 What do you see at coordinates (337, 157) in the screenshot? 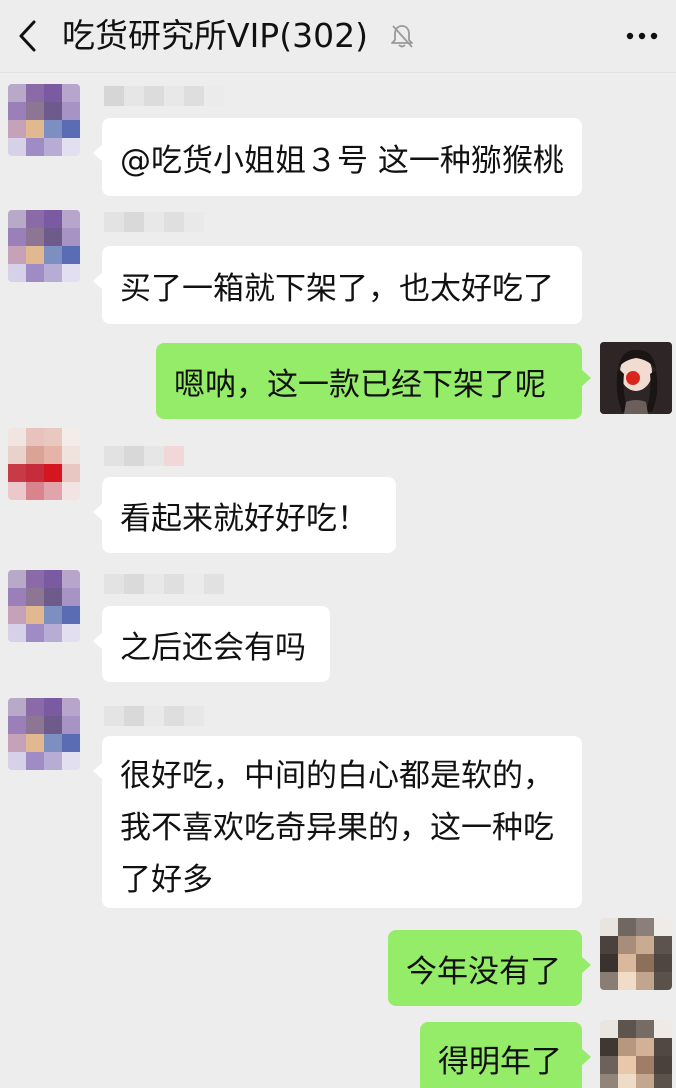
I see `message-bubble: @吃货小姐姐３号 这一种猕猴桃` at bounding box center [337, 157].